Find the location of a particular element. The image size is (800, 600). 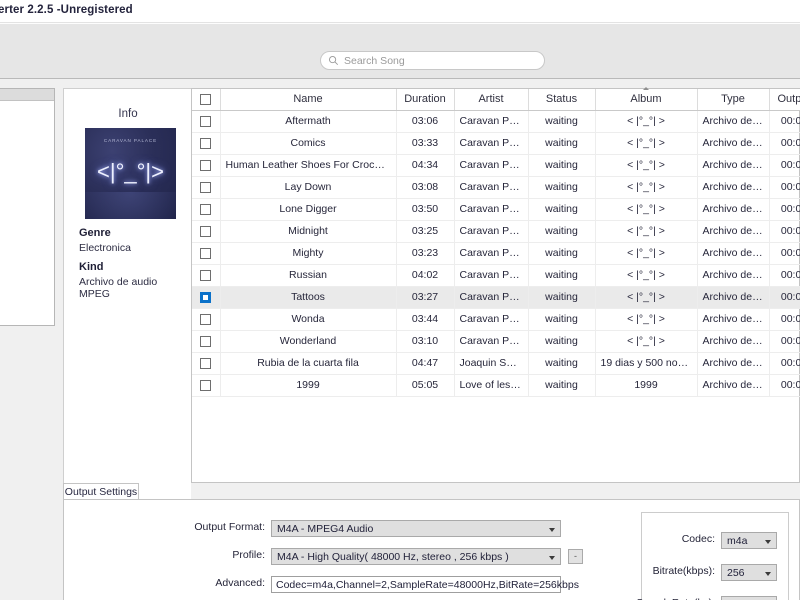

chevron-down-icon is located at coordinates (552, 558).